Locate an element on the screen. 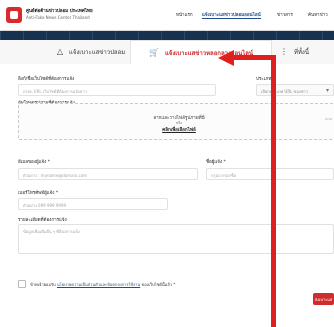 The image size is (334, 327). tab-label: แจ้งเบาะแสข่าวปลอม is located at coordinates (97, 52).